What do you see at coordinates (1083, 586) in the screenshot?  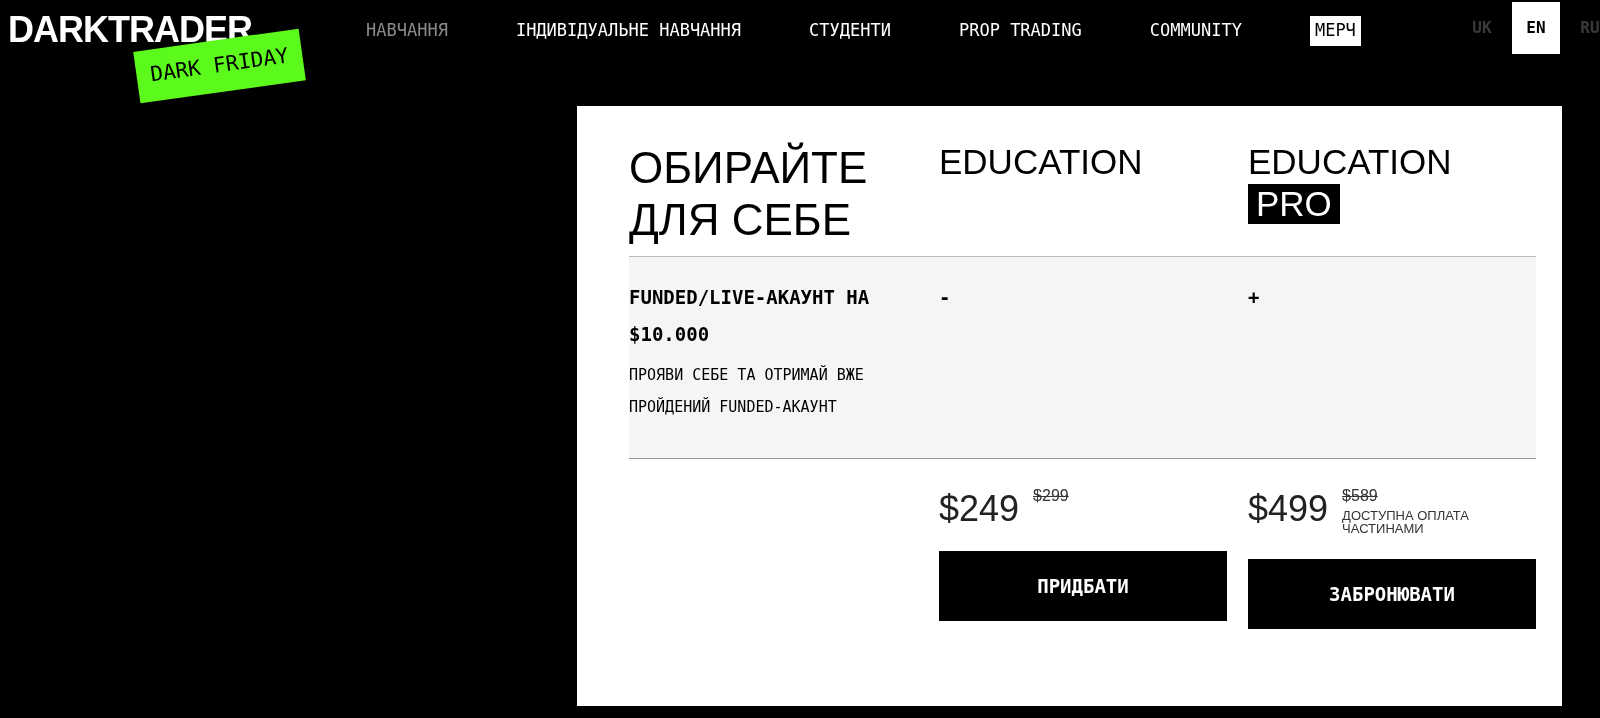 I see `buy-button: ПРИДБАТИ` at bounding box center [1083, 586].